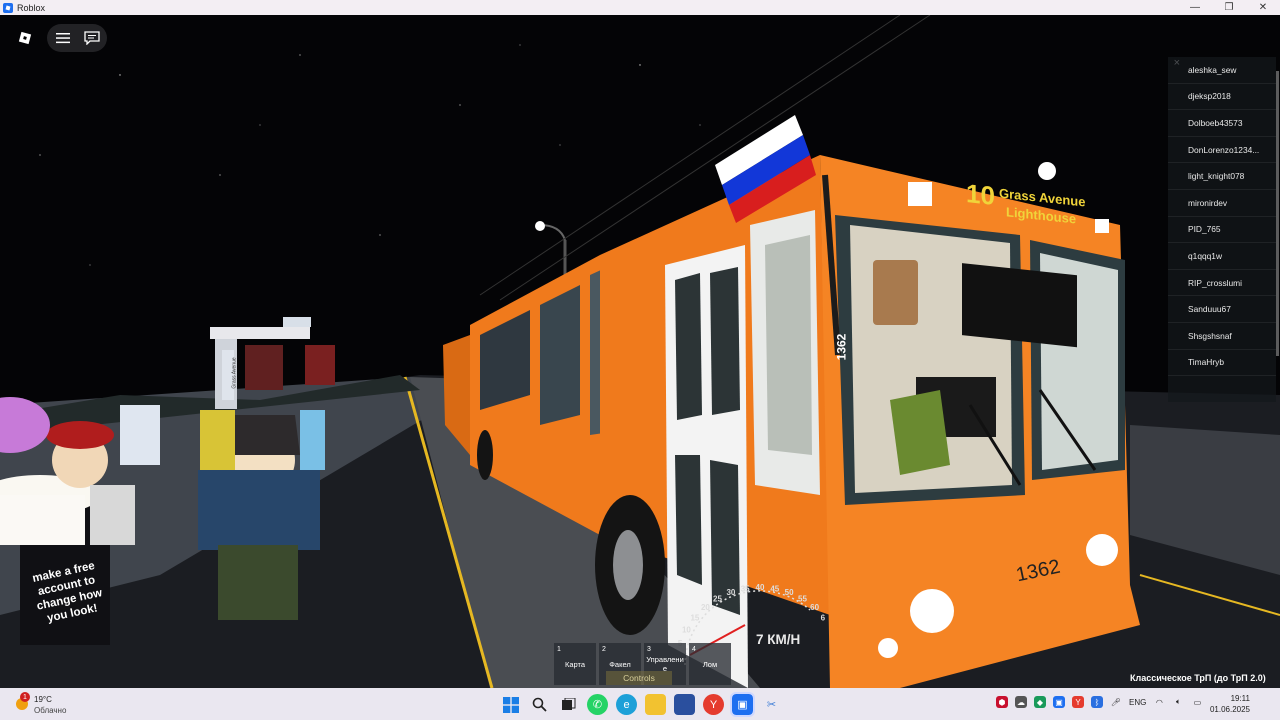 The width and height of the screenshot is (1280, 720). I want to click on roblox-tray-icon: ▣, so click(1059, 702).